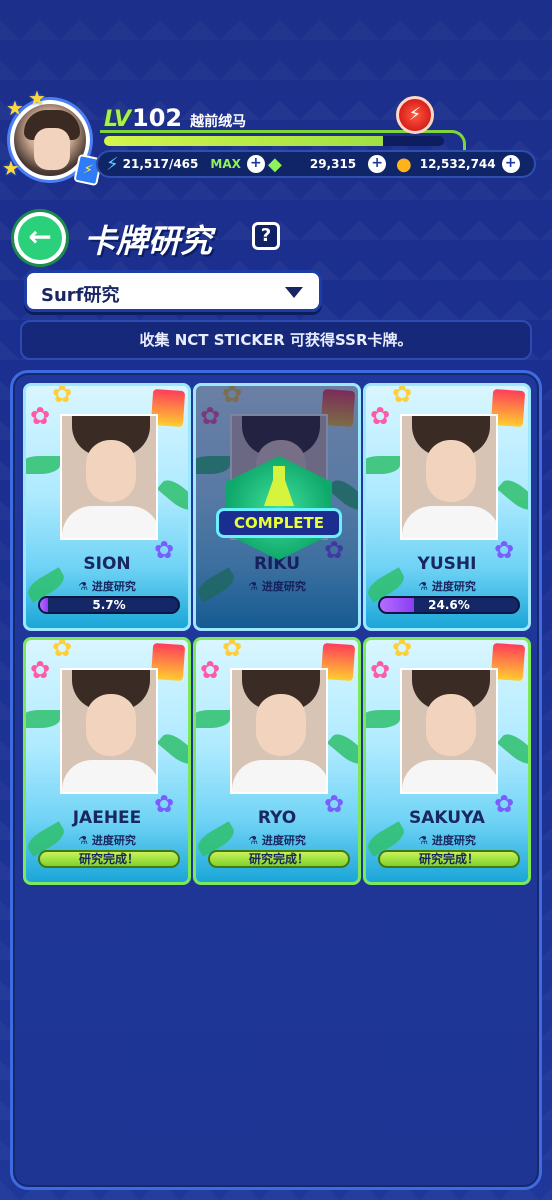 The image size is (552, 1200). What do you see at coordinates (266, 236) in the screenshot?
I see `help-button: ?` at bounding box center [266, 236].